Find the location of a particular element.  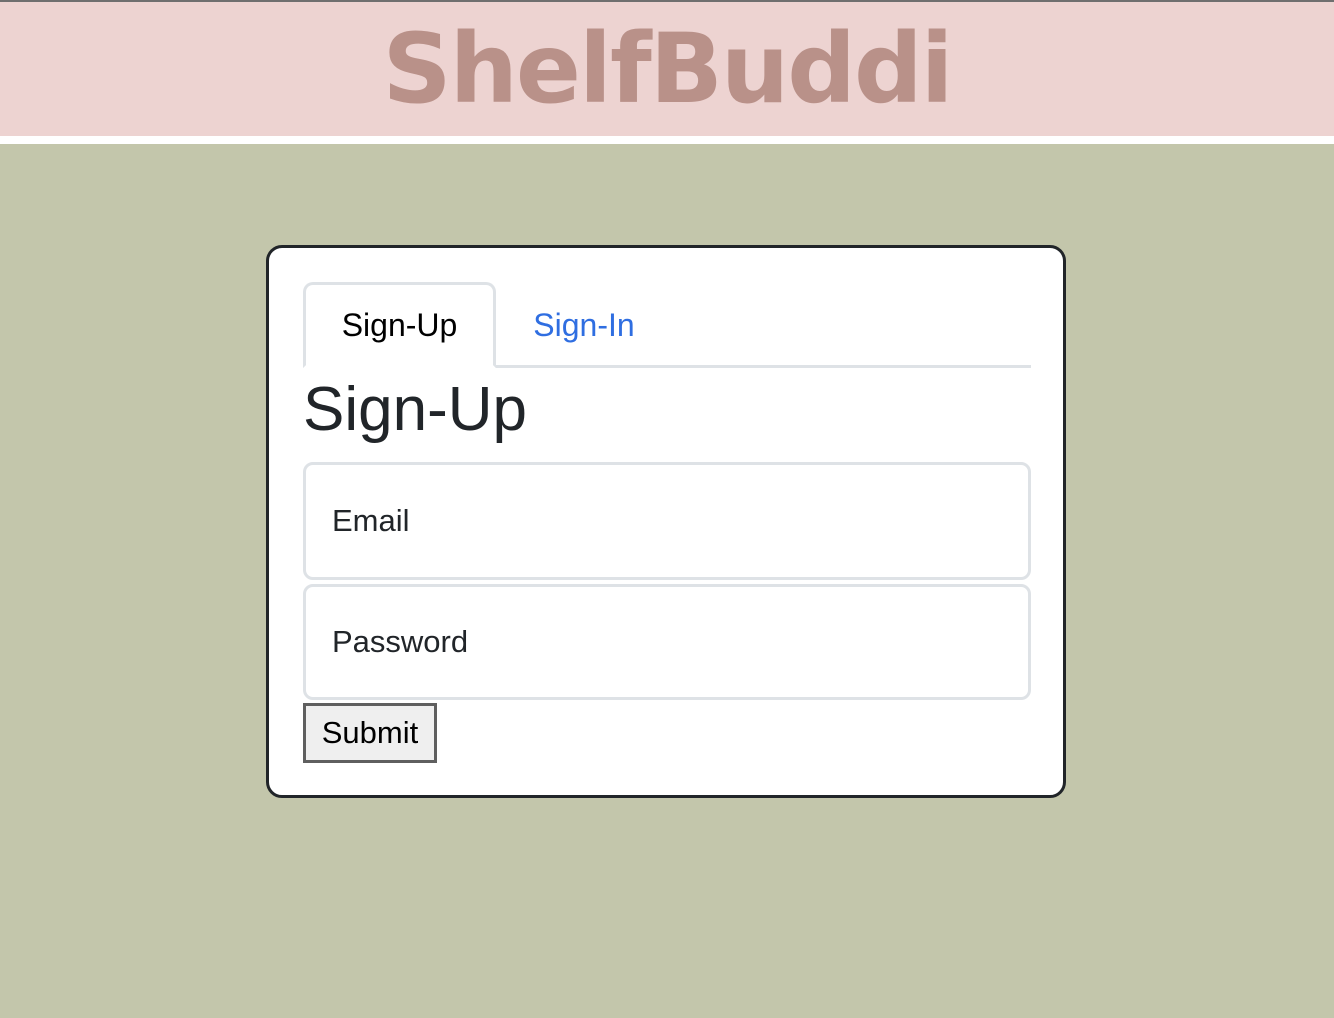

app-logo: ShelfBuddi is located at coordinates (667, 69).